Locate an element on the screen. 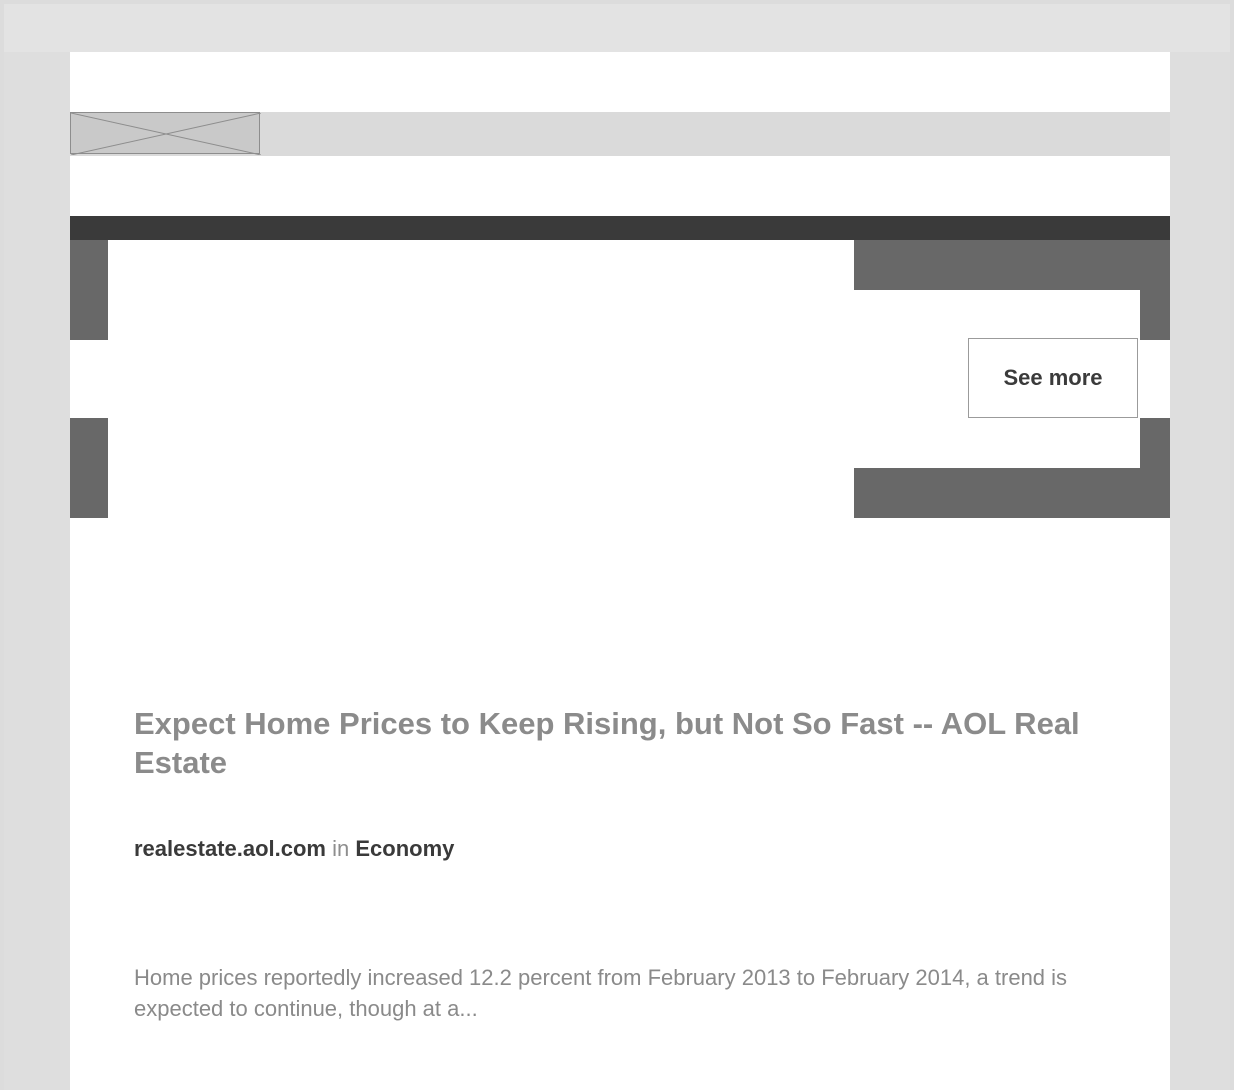 This screenshot has width=1234, height=1090. dark-header-bar is located at coordinates (620, 228).